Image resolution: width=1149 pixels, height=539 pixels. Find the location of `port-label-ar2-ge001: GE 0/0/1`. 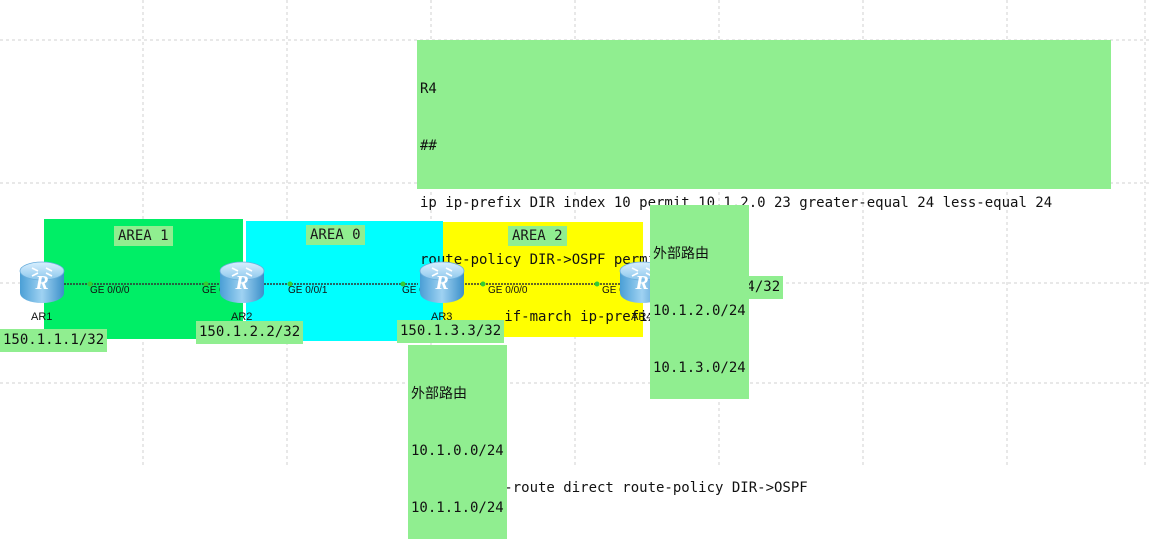

port-label-ar2-ge001: GE 0/0/1 is located at coordinates (308, 290).